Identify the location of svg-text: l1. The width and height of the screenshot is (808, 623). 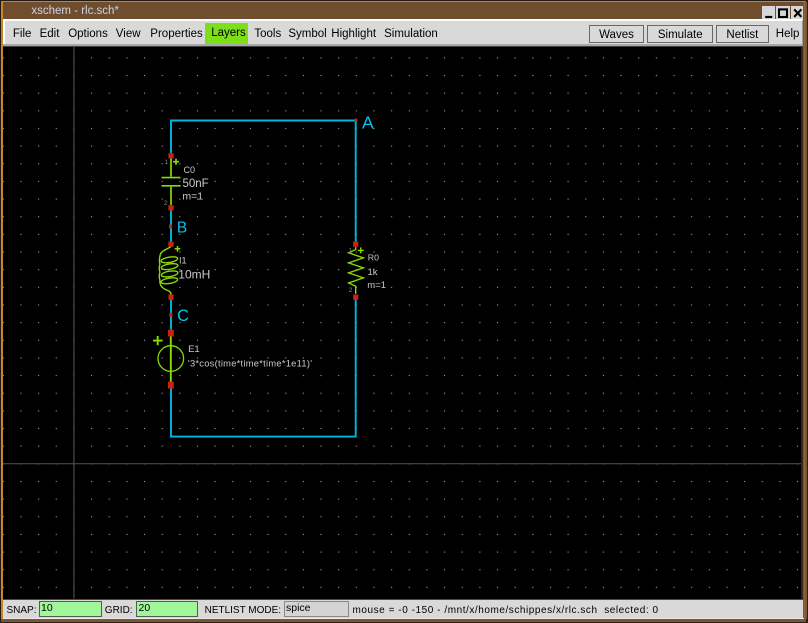
(182, 261).